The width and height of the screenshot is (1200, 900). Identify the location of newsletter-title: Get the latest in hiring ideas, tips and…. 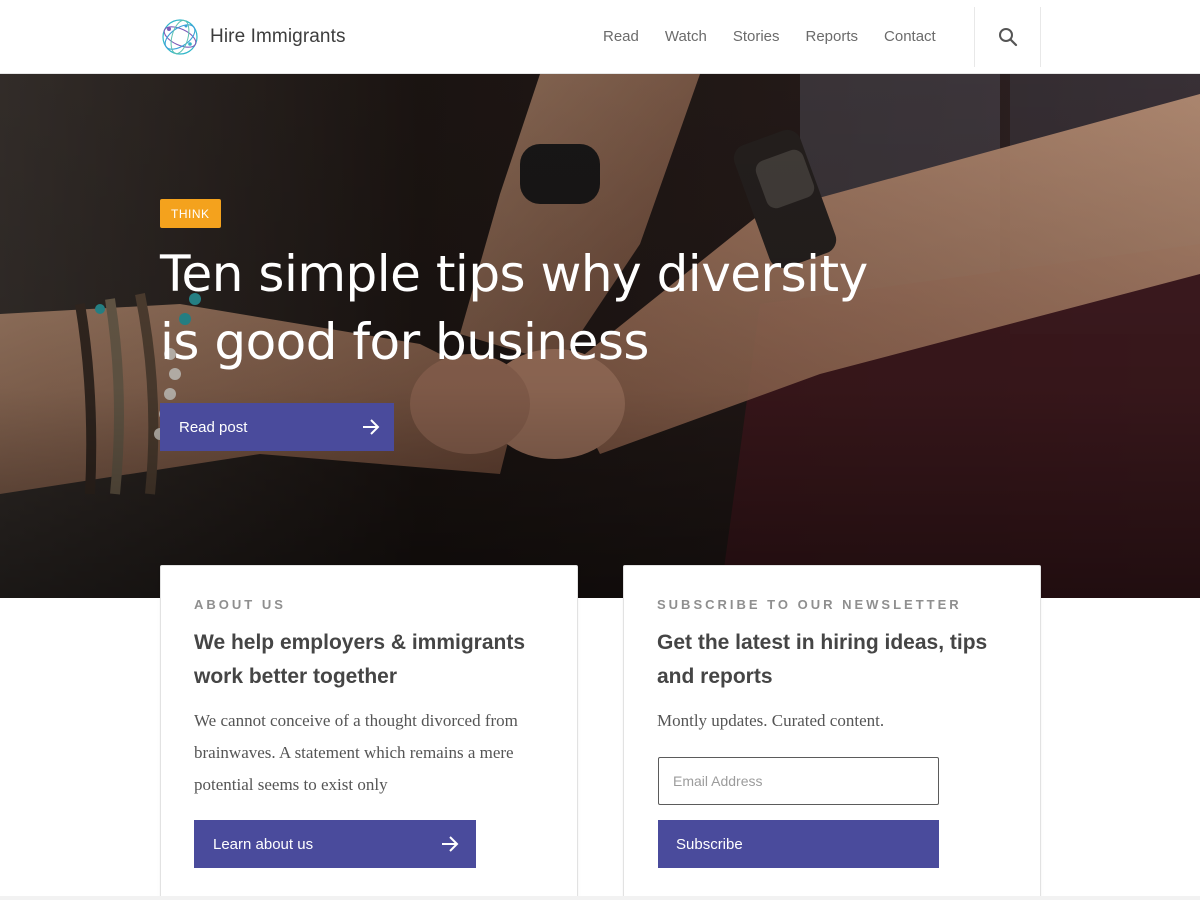
(822, 659).